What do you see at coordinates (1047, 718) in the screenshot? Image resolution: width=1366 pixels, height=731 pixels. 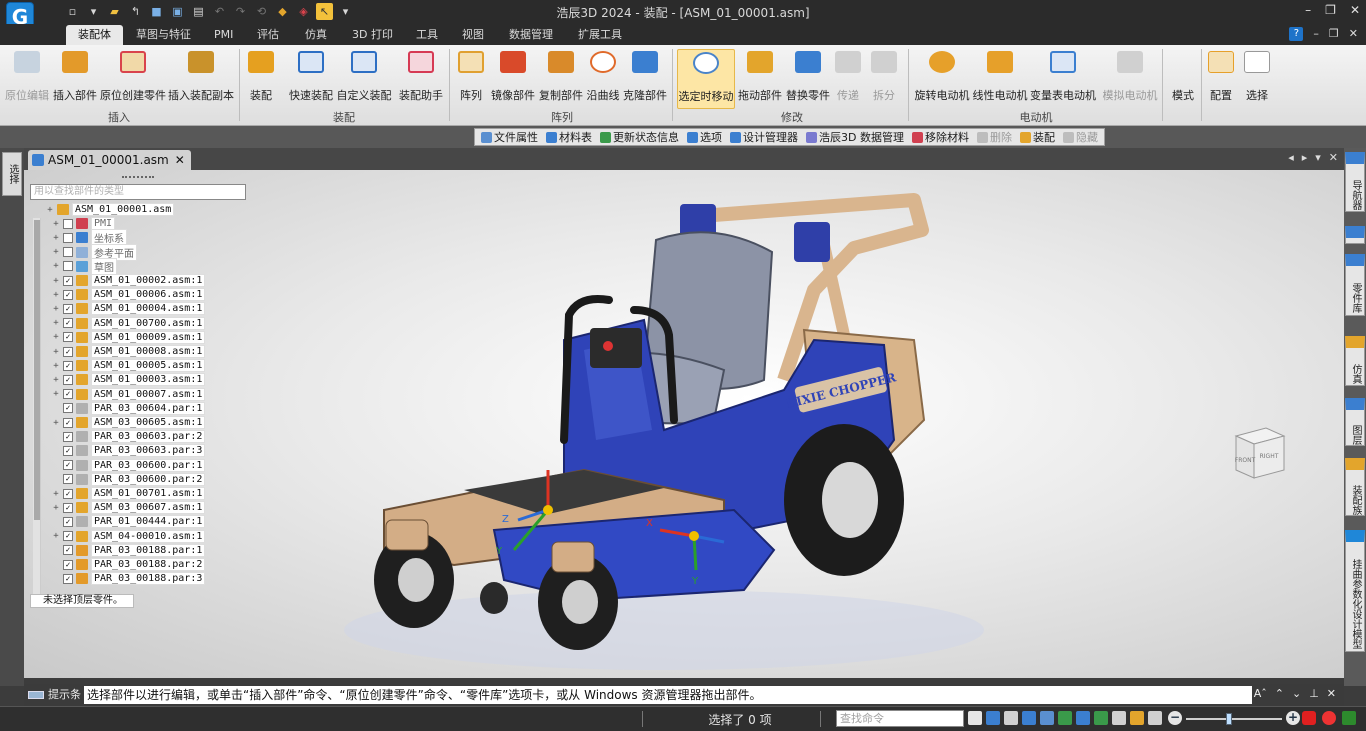 I see `pan-icon` at bounding box center [1047, 718].